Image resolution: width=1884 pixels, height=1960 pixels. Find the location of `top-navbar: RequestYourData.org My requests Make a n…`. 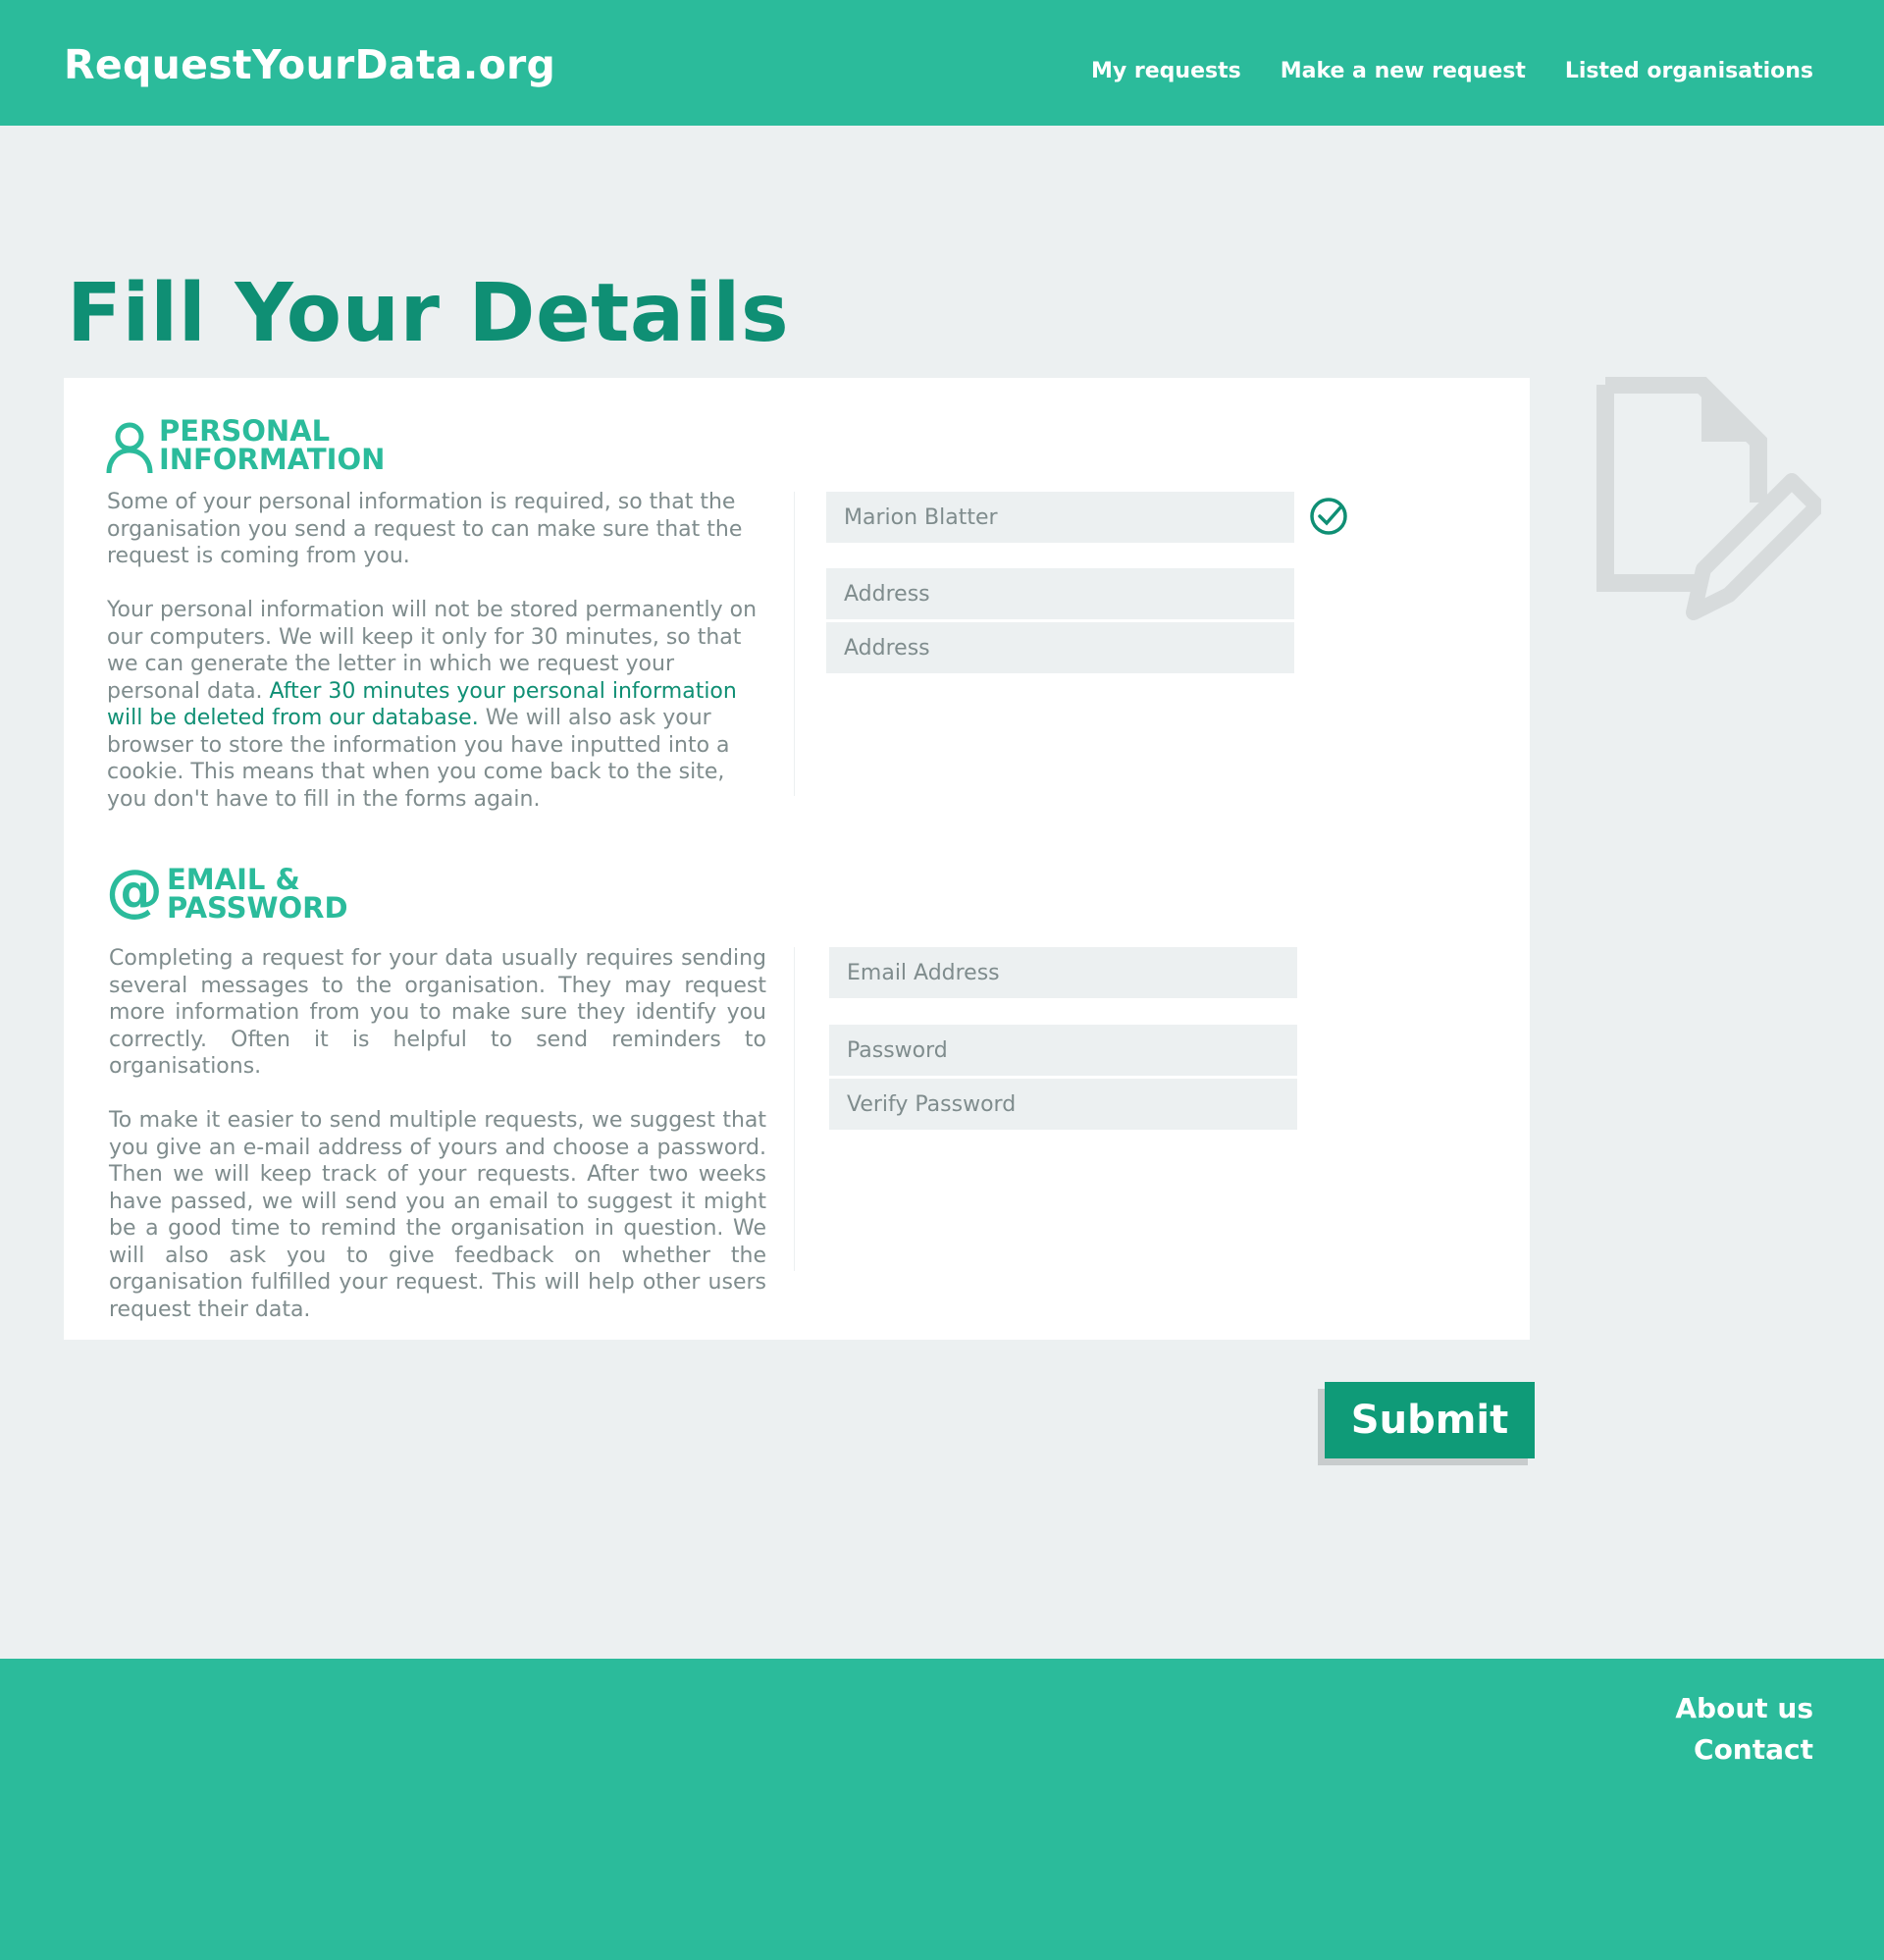

top-navbar: RequestYourData.org My requests Make a n… is located at coordinates (942, 63).